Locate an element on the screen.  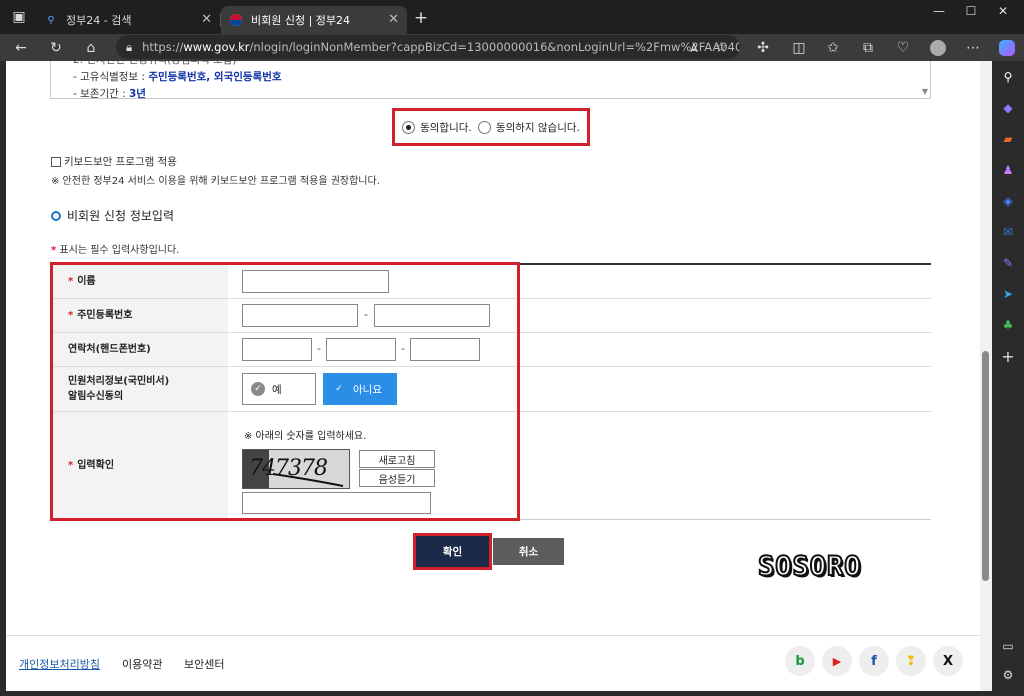
facebook-icon: f is located at coordinates (874, 661).